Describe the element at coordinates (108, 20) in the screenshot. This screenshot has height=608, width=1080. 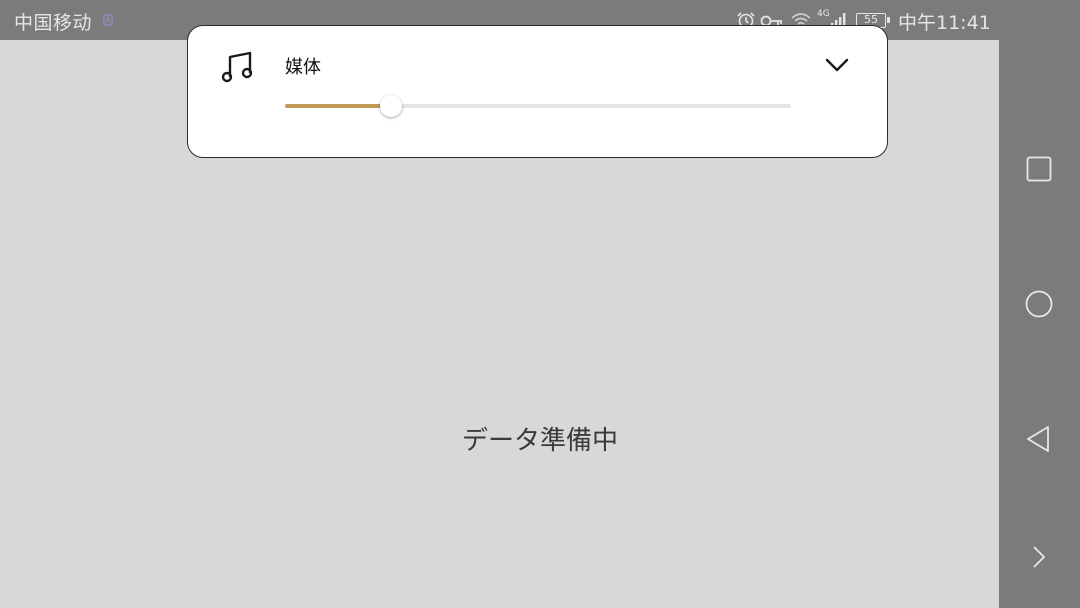
I see `notification-icon` at that location.